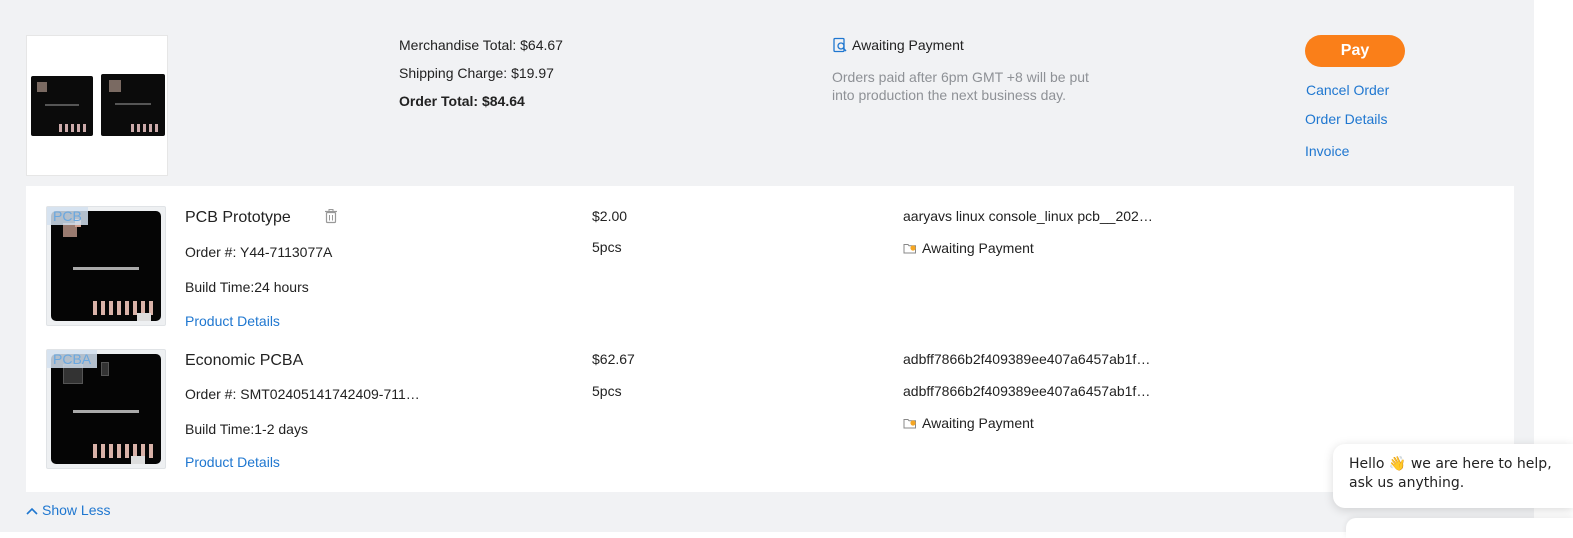 This screenshot has width=1573, height=538. What do you see at coordinates (1355, 51) in the screenshot?
I see `pay-button: Pay` at bounding box center [1355, 51].